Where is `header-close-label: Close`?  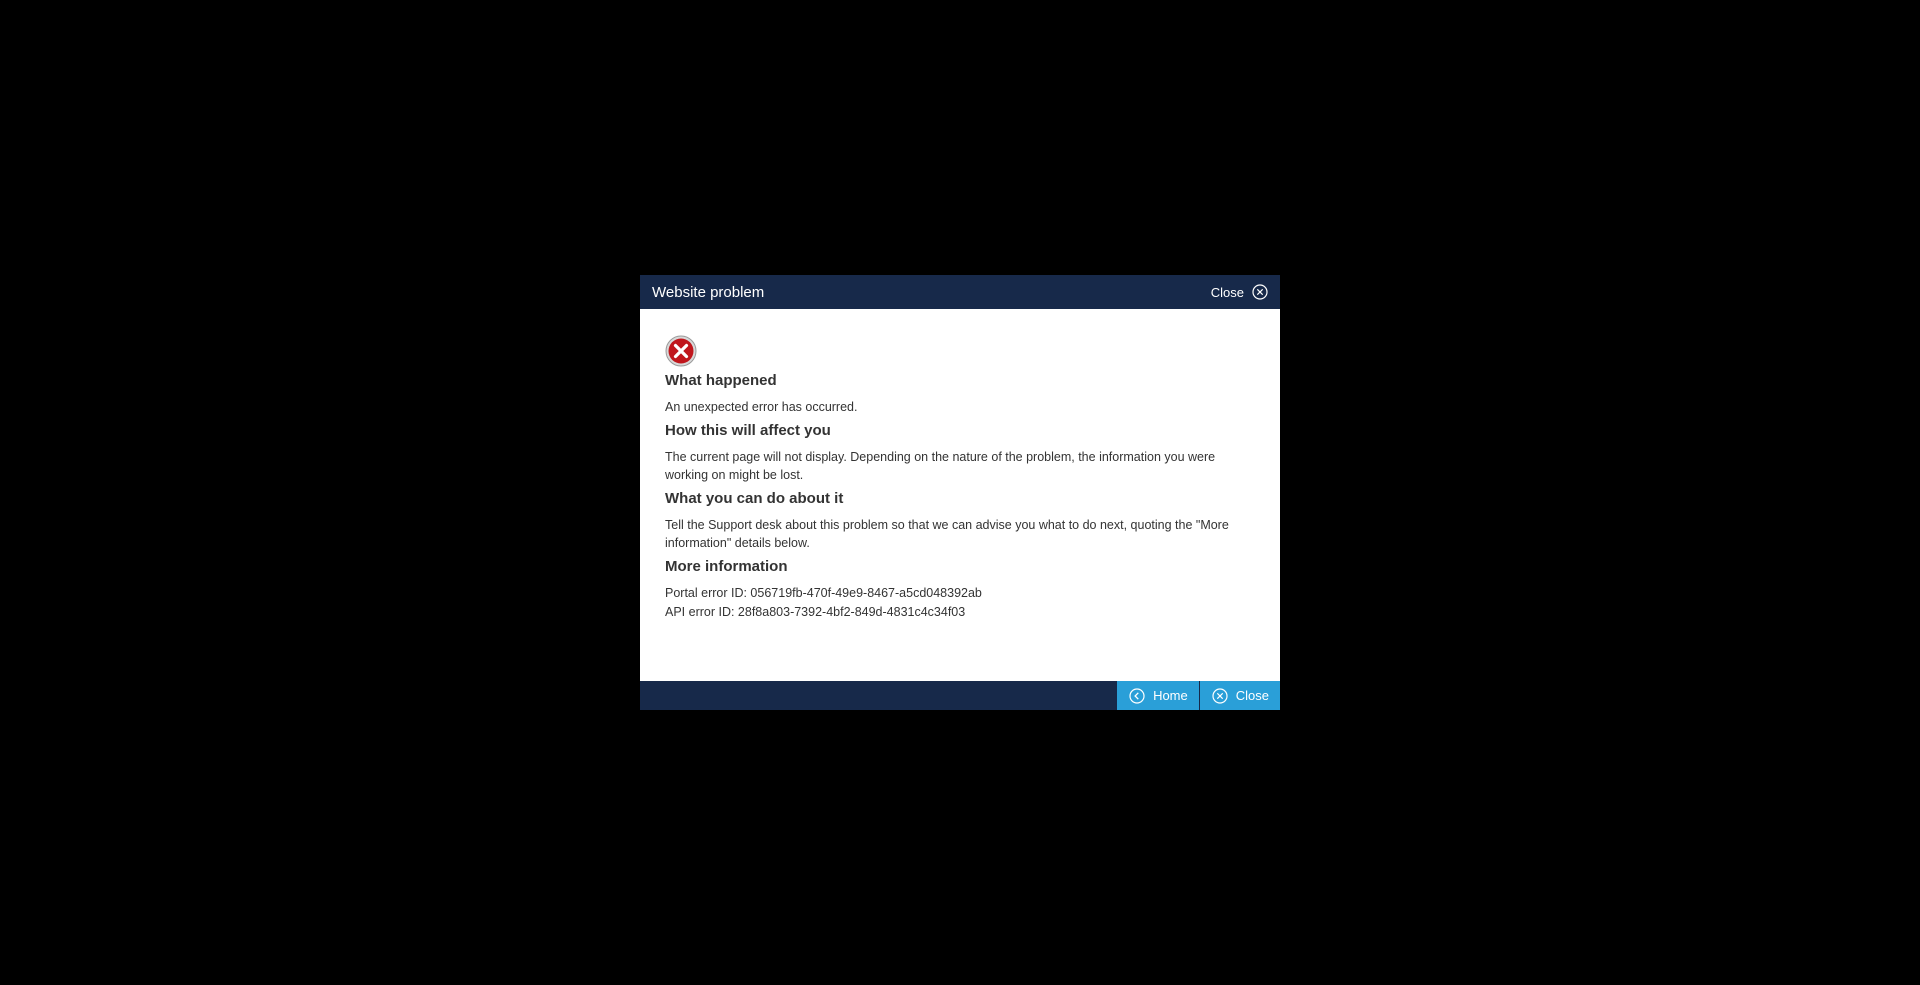
header-close-label: Close is located at coordinates (1227, 292).